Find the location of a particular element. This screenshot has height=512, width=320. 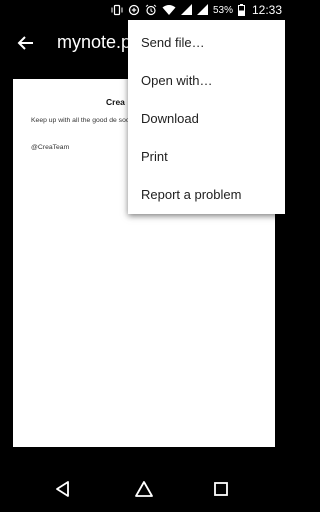

status-icons: 53% 12:33 is located at coordinates (196, 10).